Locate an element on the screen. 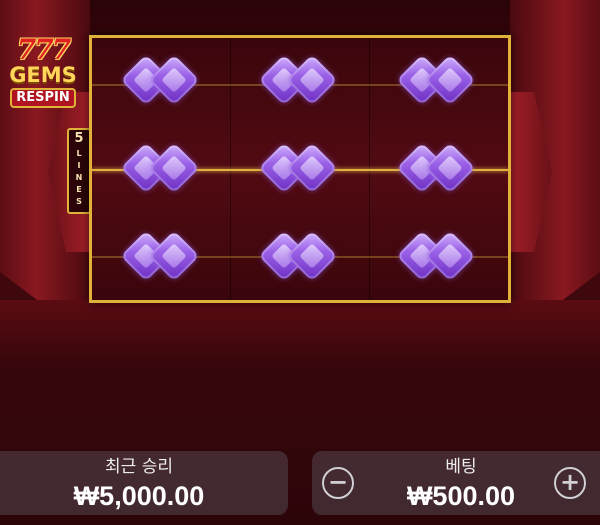  game-logo: 777 GEMS RESPIN is located at coordinates (43, 72).